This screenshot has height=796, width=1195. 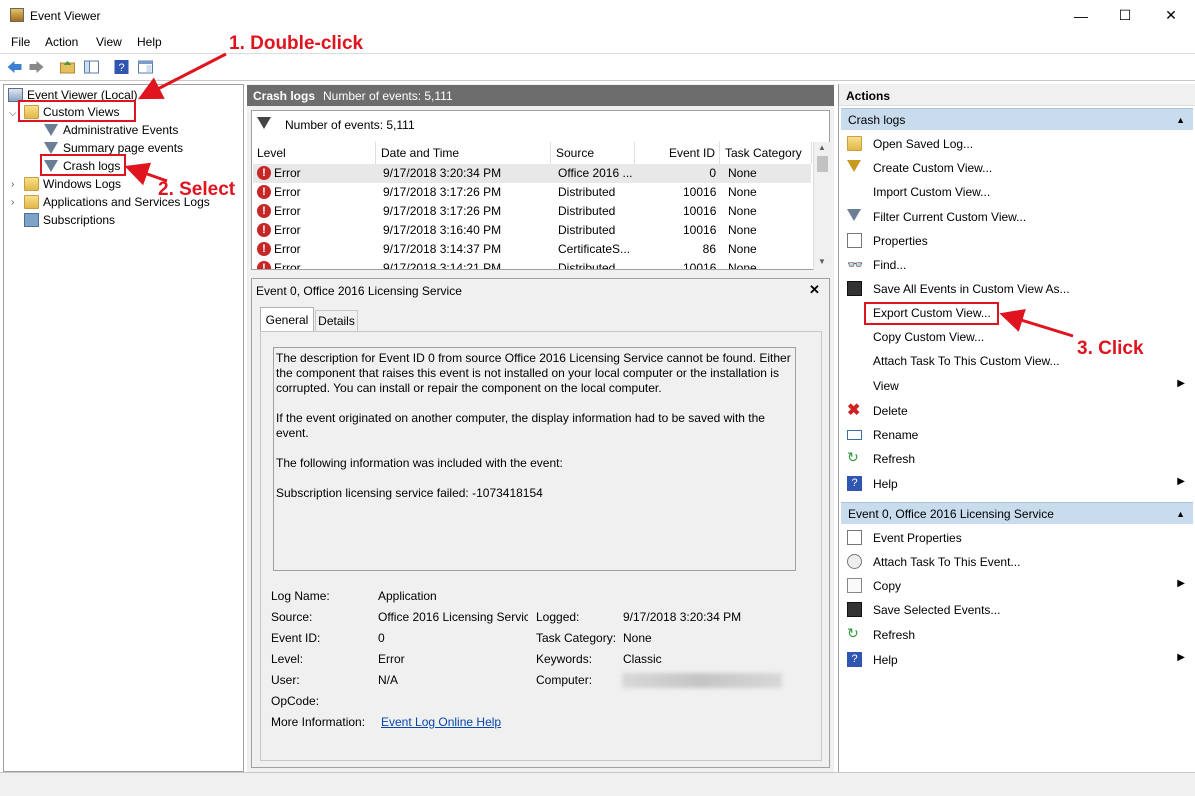 What do you see at coordinates (336, 320) in the screenshot?
I see `tab-details: Details` at bounding box center [336, 320].